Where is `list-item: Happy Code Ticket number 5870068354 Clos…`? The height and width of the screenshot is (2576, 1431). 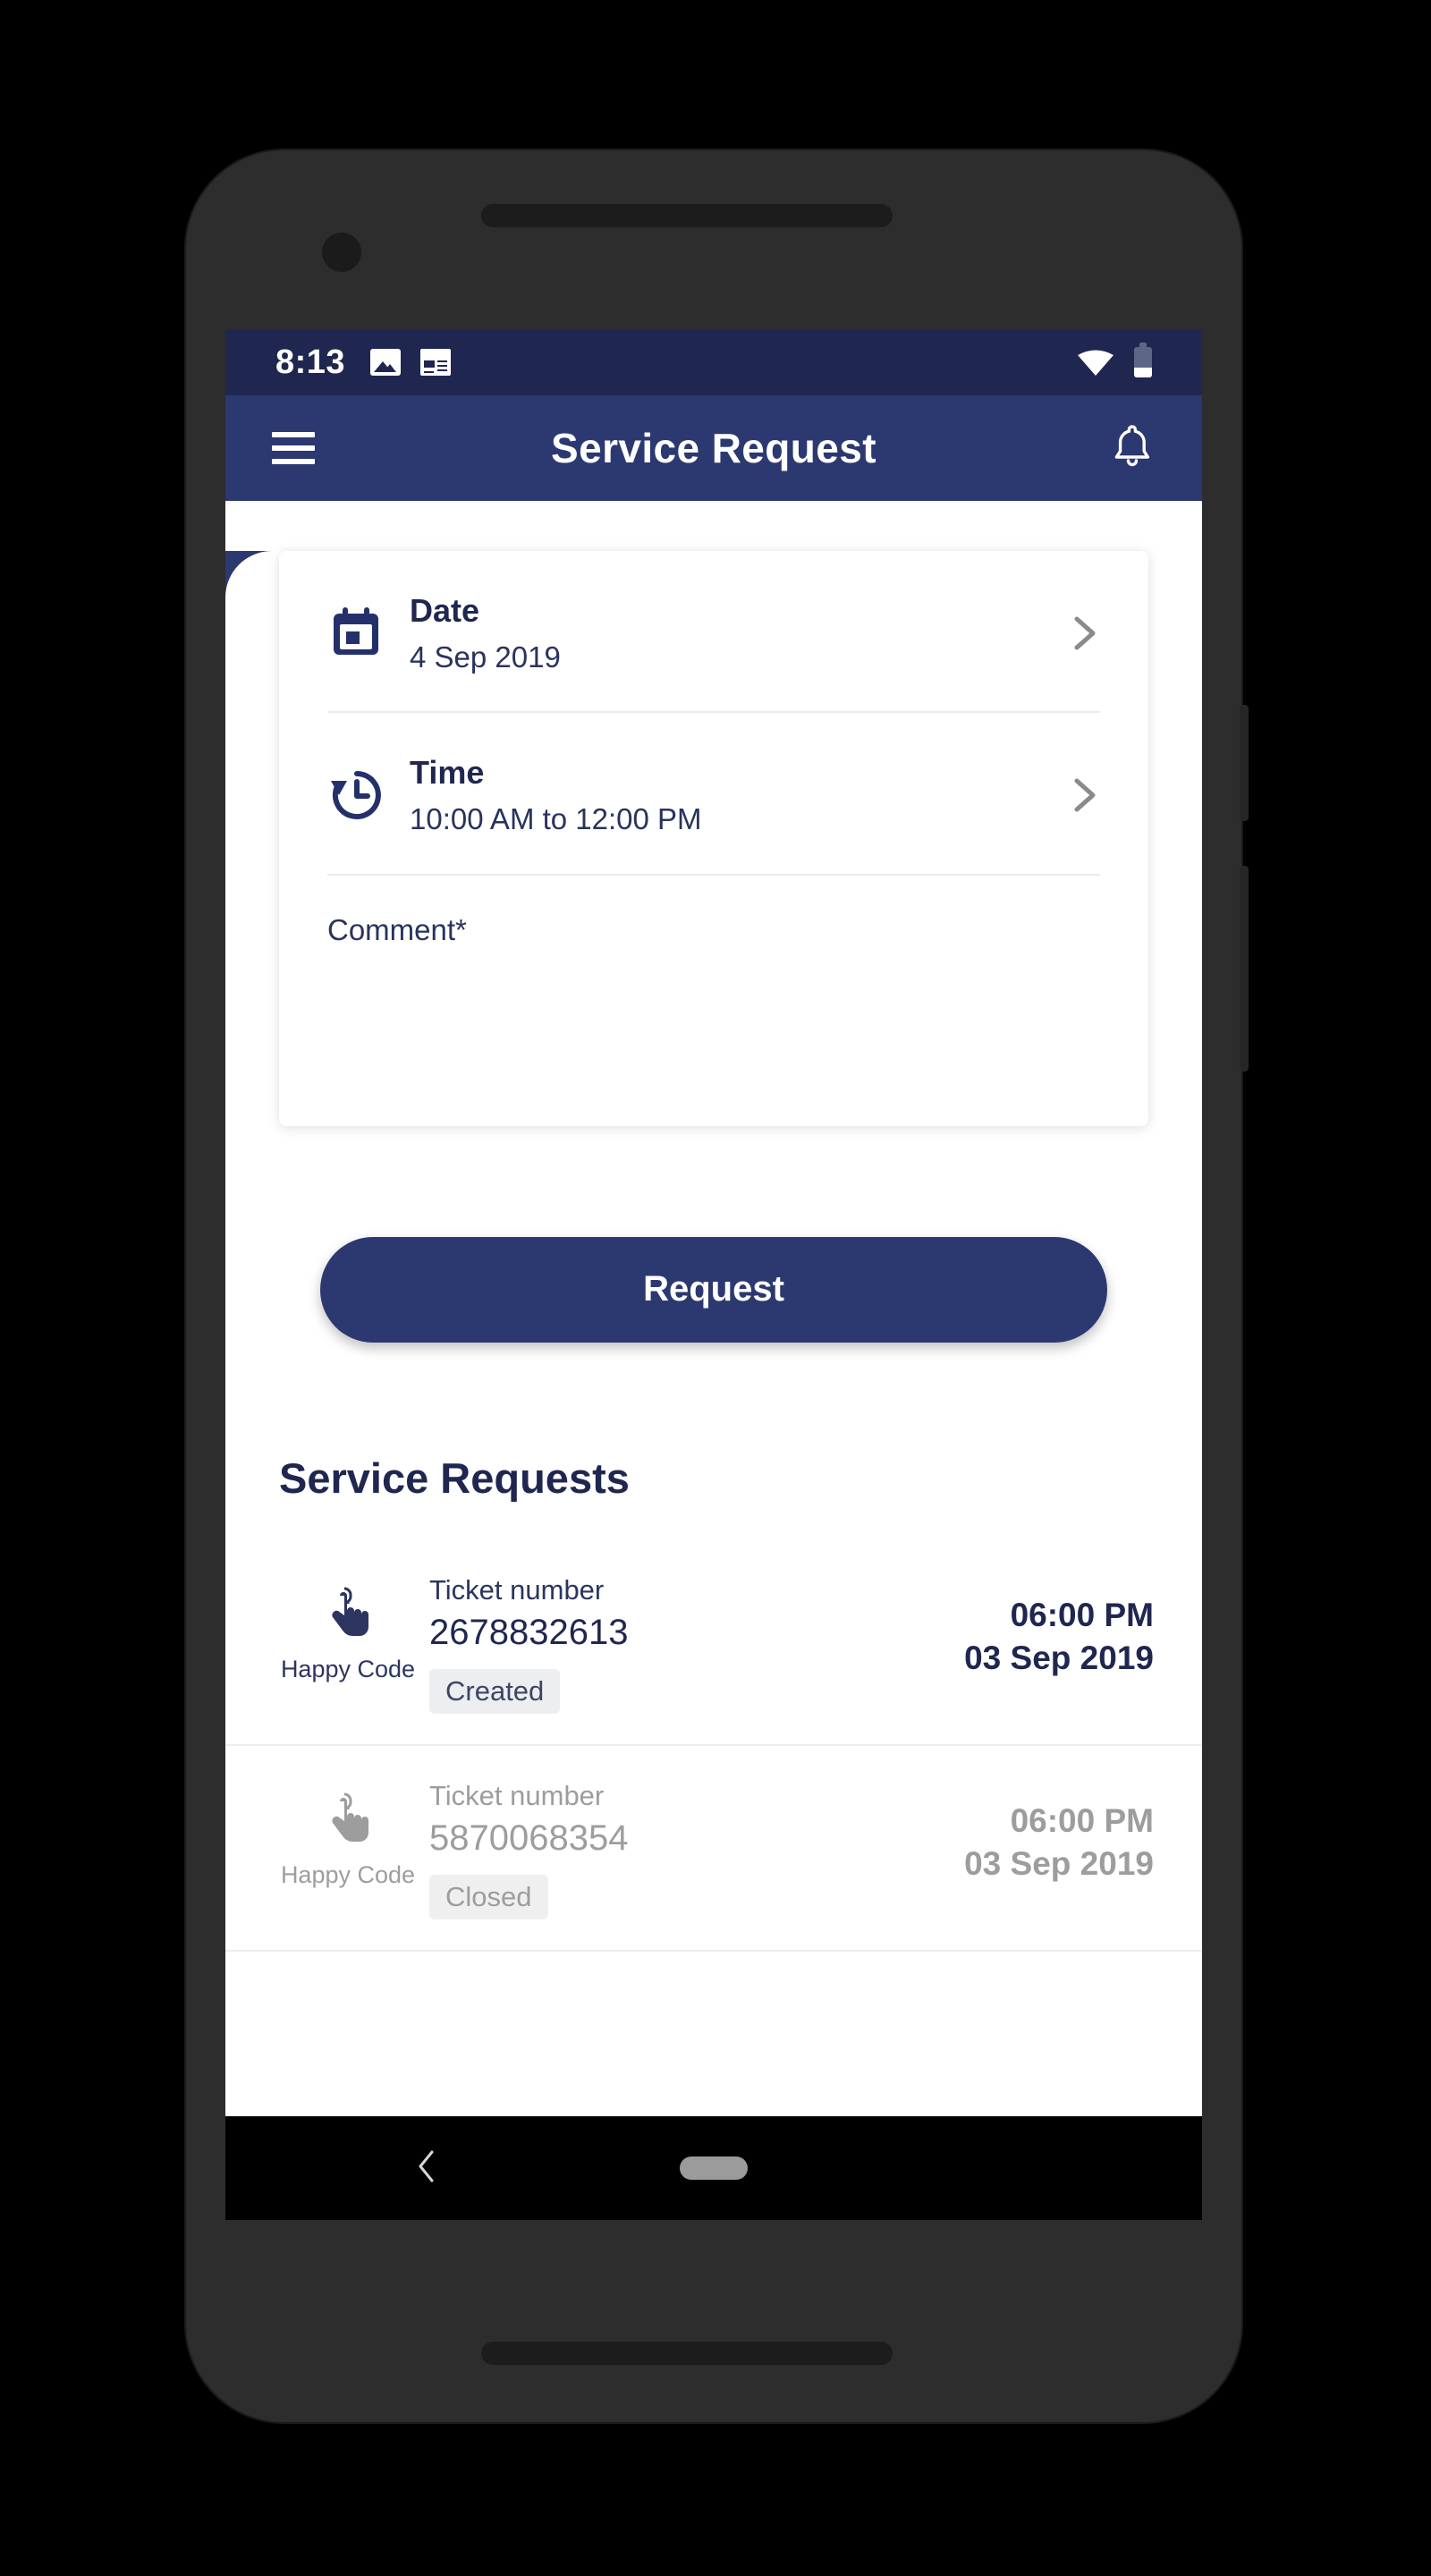
list-item: Happy Code Ticket number 5870068354 Clos… is located at coordinates (714, 1849).